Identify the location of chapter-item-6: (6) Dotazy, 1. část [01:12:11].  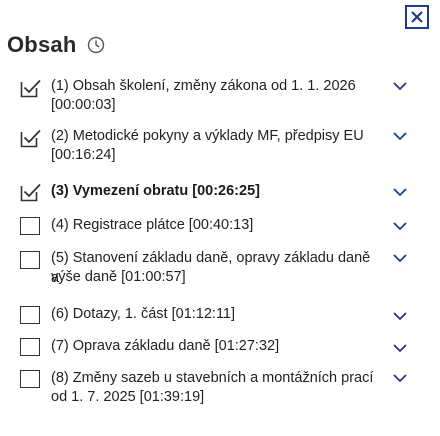
(220, 314).